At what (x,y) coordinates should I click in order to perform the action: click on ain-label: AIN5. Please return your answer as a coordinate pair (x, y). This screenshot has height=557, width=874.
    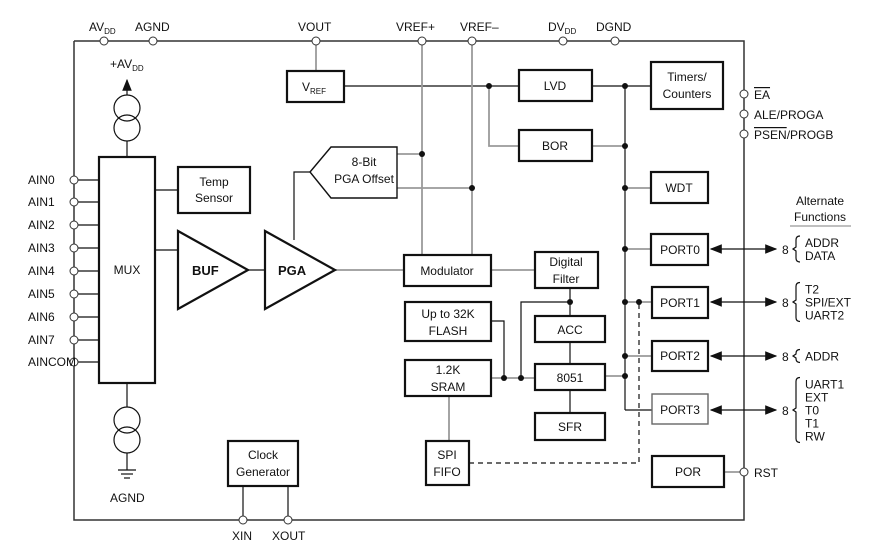
    Looking at the image, I should click on (41, 294).